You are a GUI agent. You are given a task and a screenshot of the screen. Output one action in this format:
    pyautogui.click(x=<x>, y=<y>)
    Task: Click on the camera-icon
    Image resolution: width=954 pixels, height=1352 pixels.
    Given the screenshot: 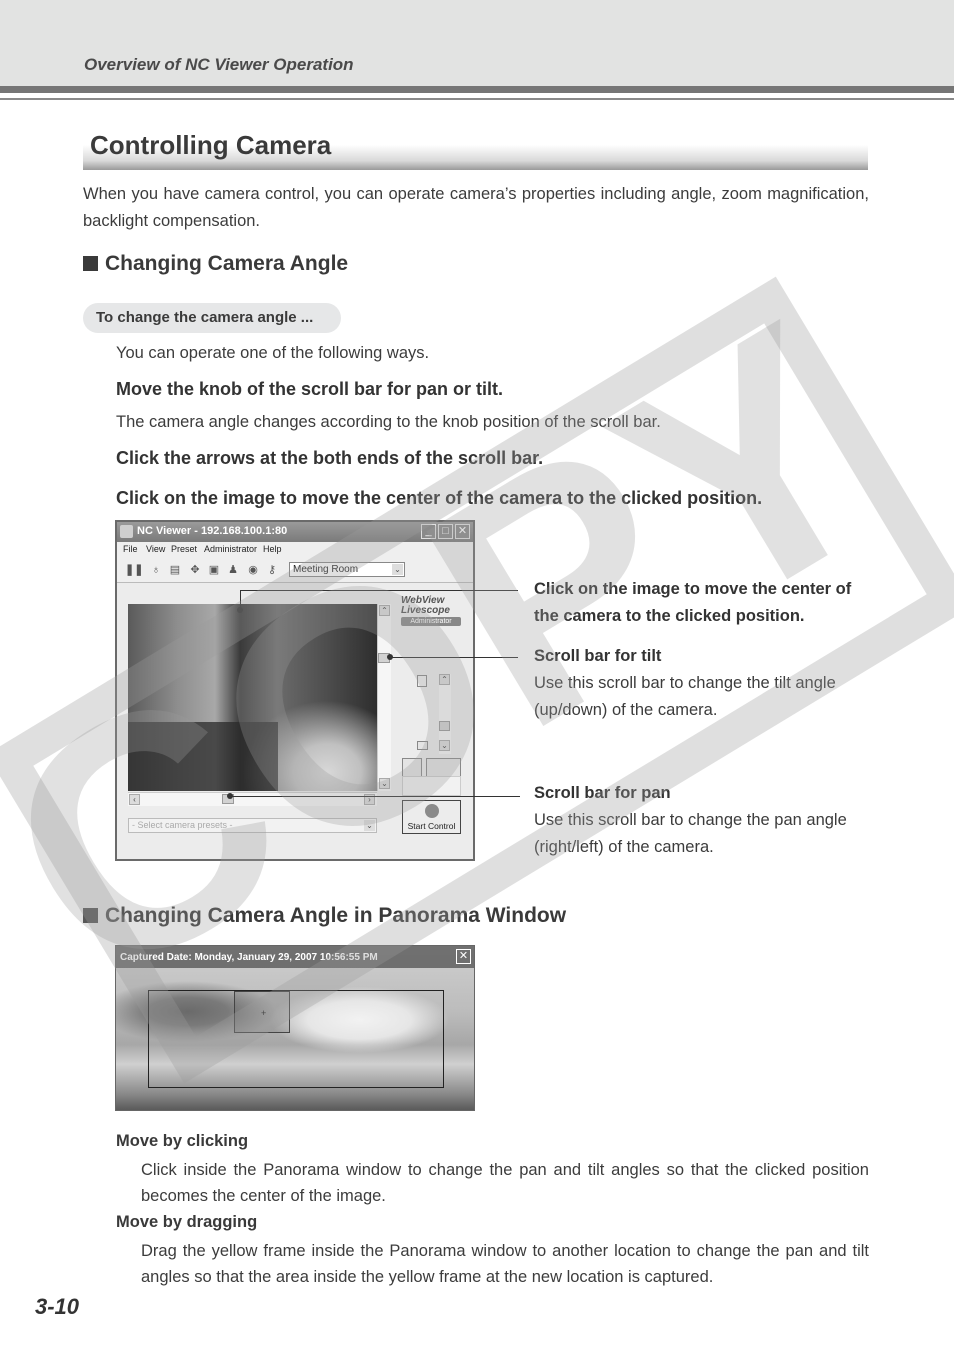 What is the action you would take?
    pyautogui.click(x=432, y=811)
    